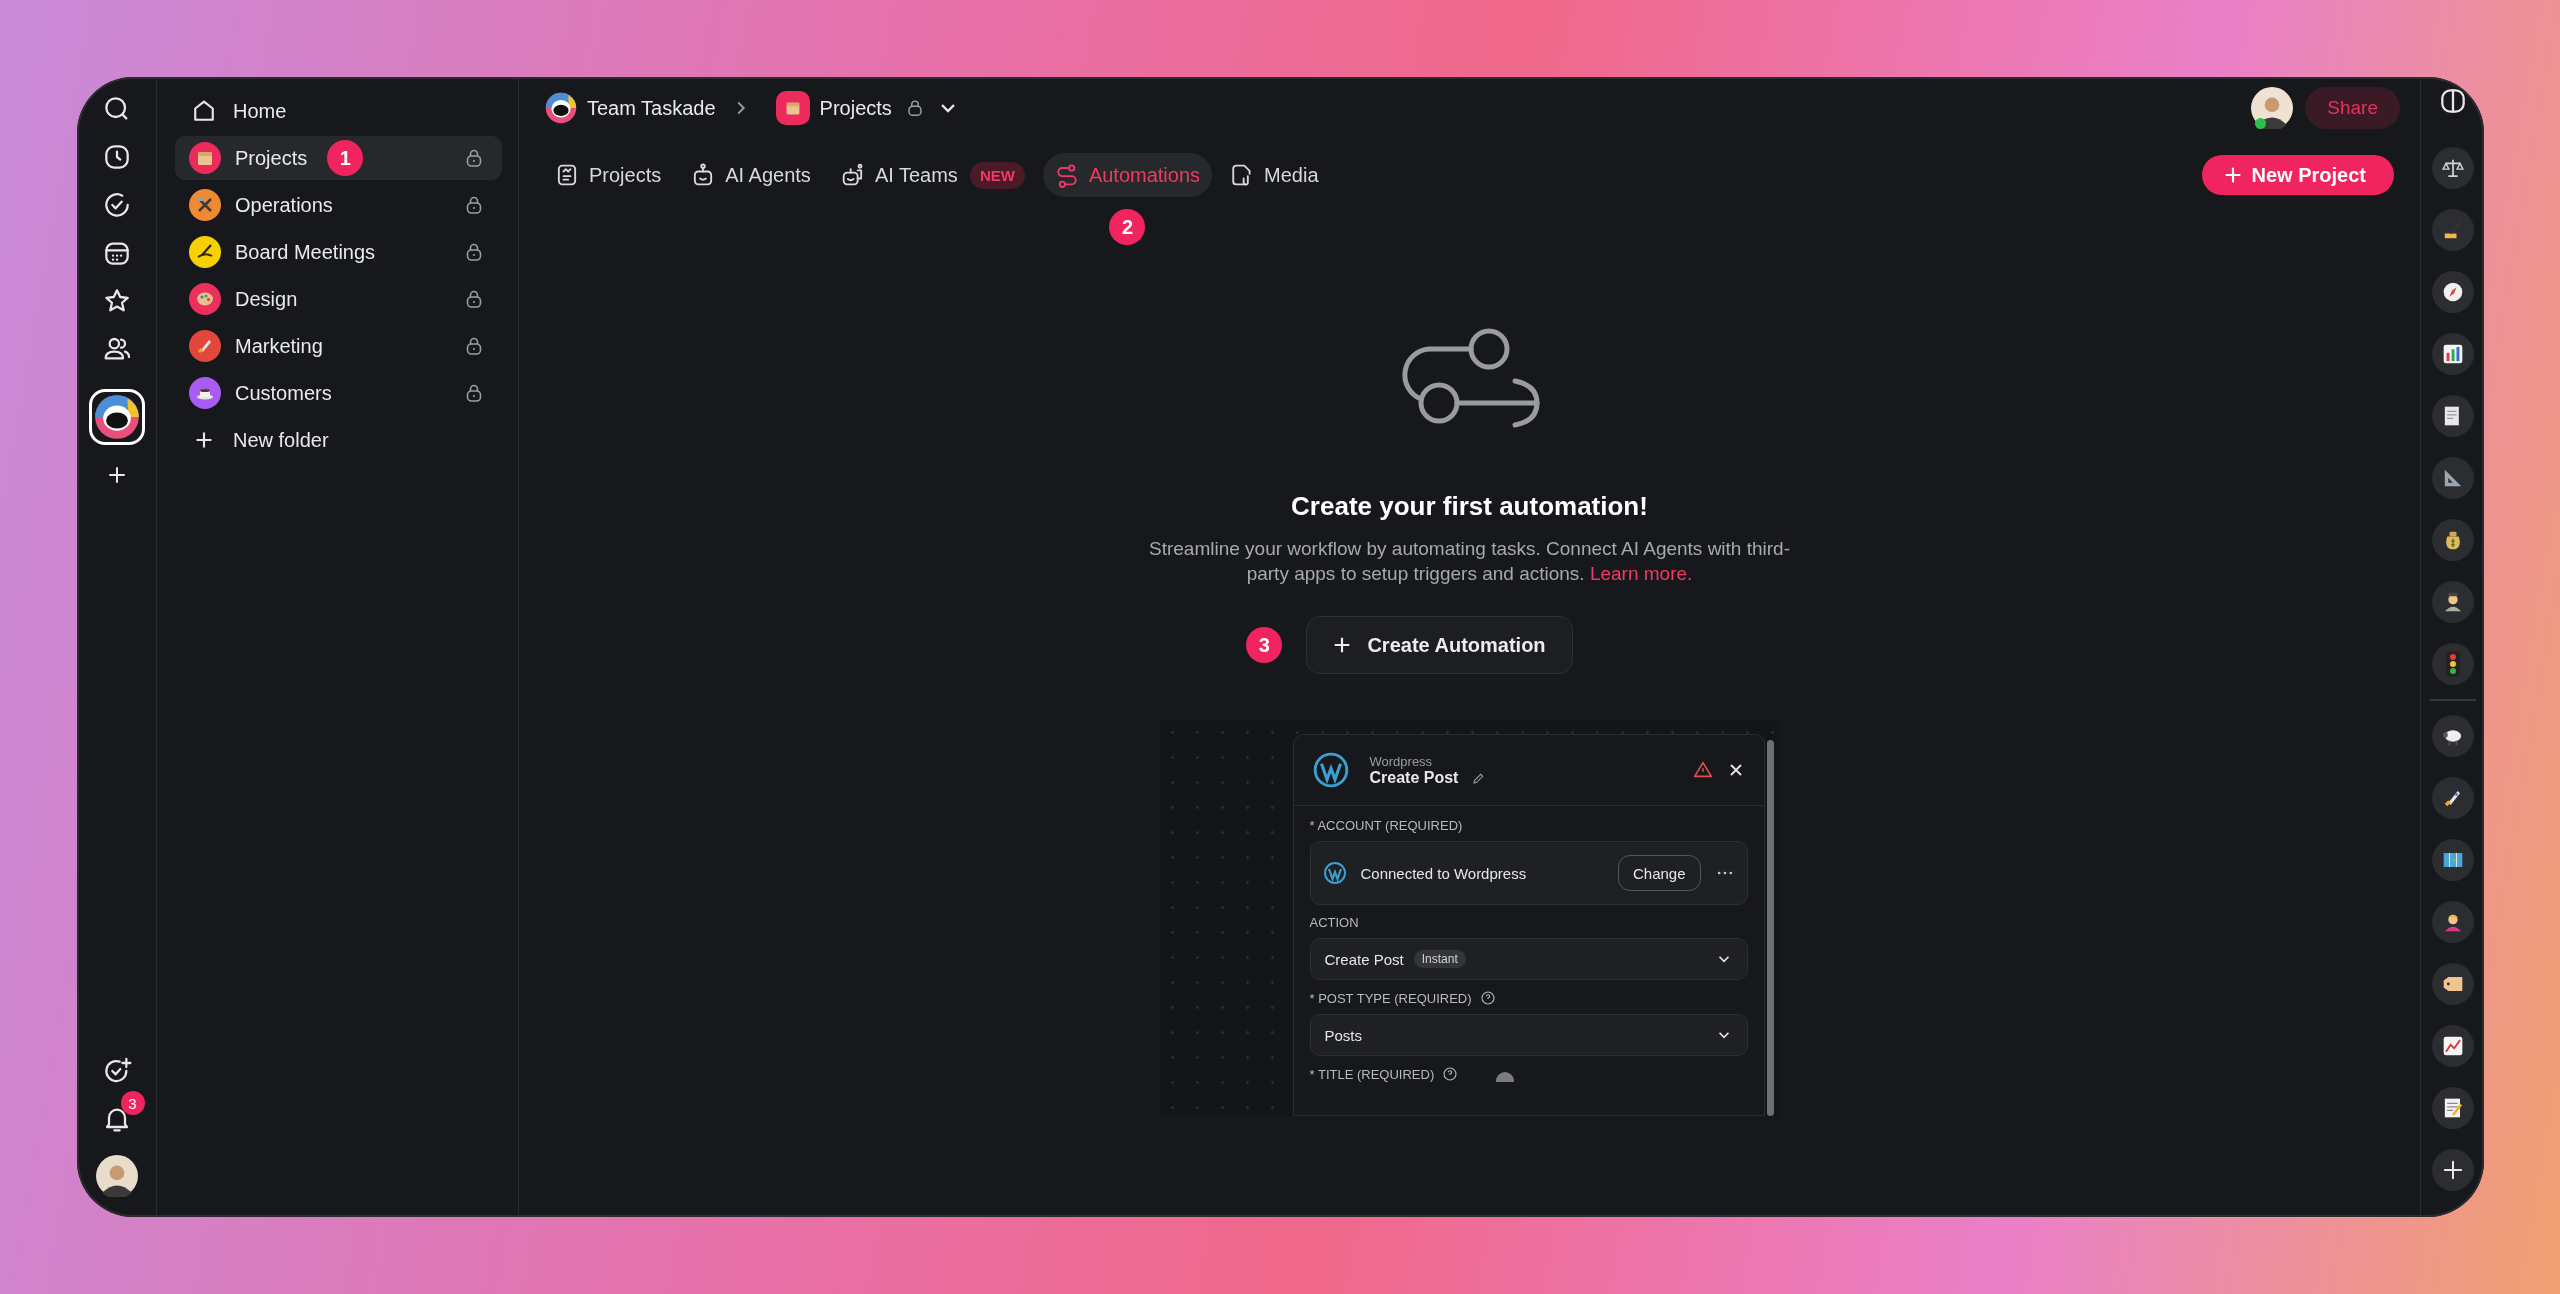  Describe the element at coordinates (1401, 761) in the screenshot. I see `service-name: Wordpress` at that location.